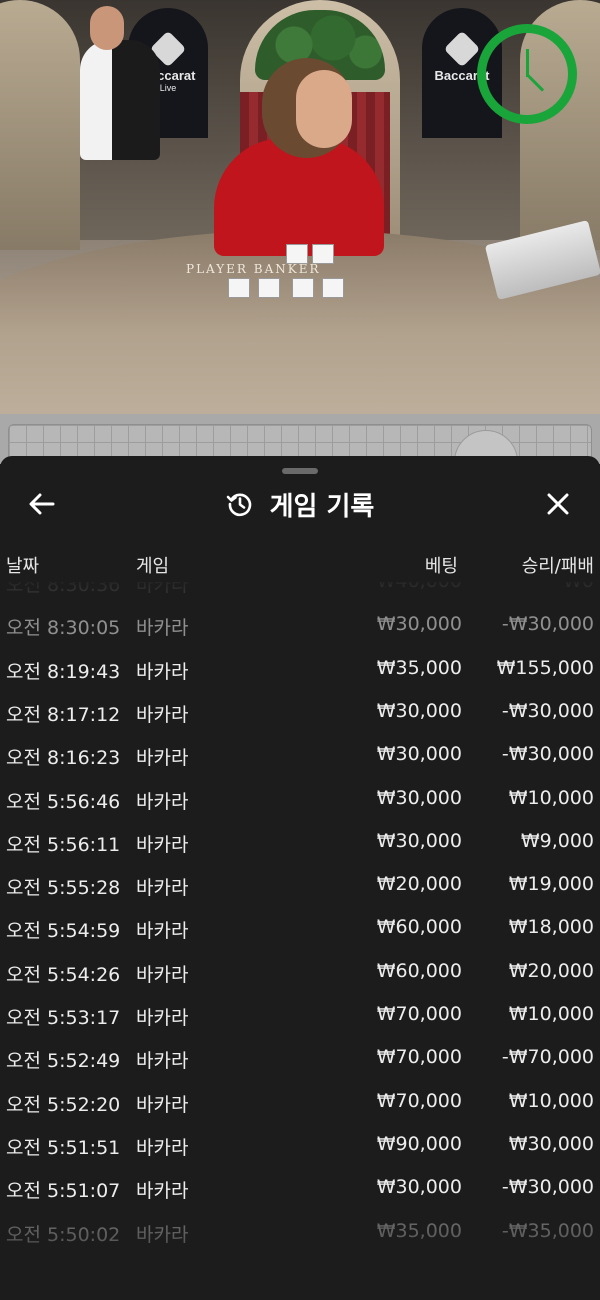  Describe the element at coordinates (419, 884) in the screenshot. I see `row-bet: ₩20,000` at that location.